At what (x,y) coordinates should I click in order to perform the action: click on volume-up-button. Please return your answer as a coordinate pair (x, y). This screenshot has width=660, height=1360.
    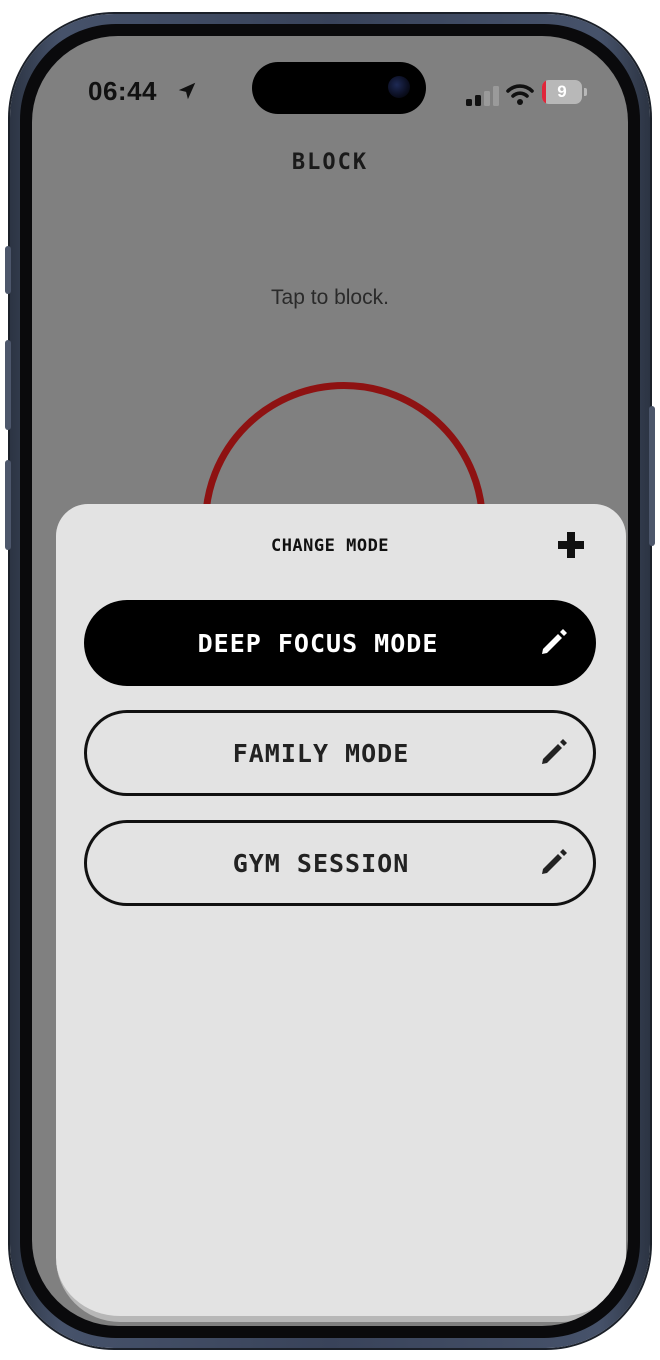
    Looking at the image, I should click on (8, 385).